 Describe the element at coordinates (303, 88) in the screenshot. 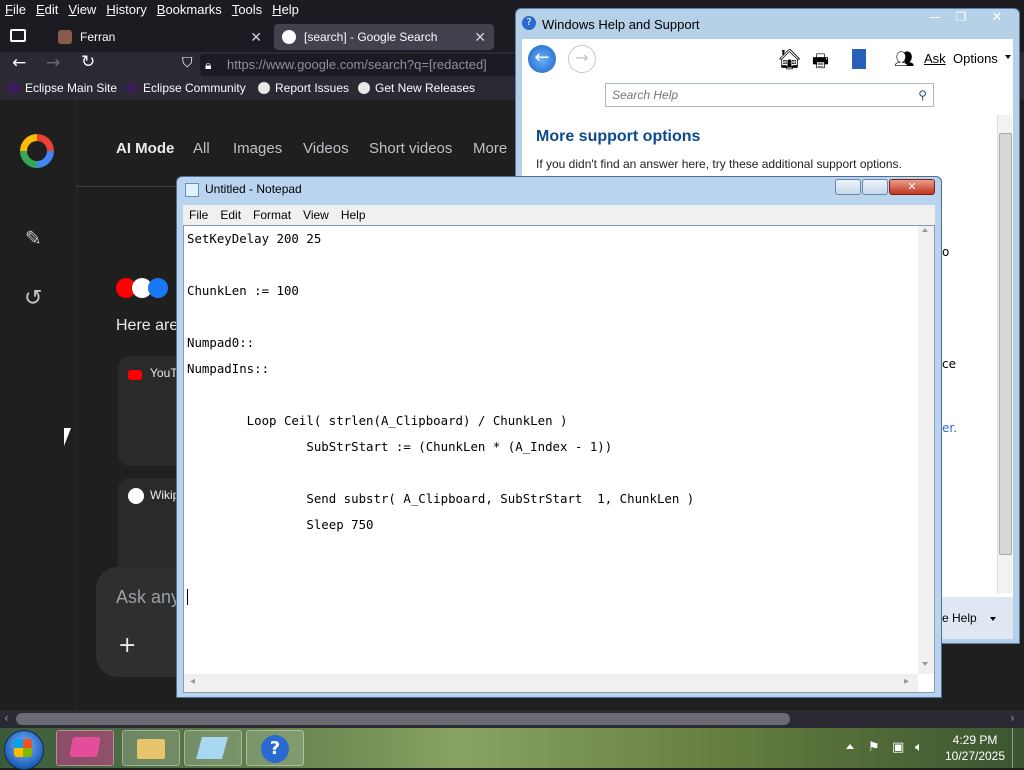

I see `bookmark-report-issues: Report Issues` at that location.